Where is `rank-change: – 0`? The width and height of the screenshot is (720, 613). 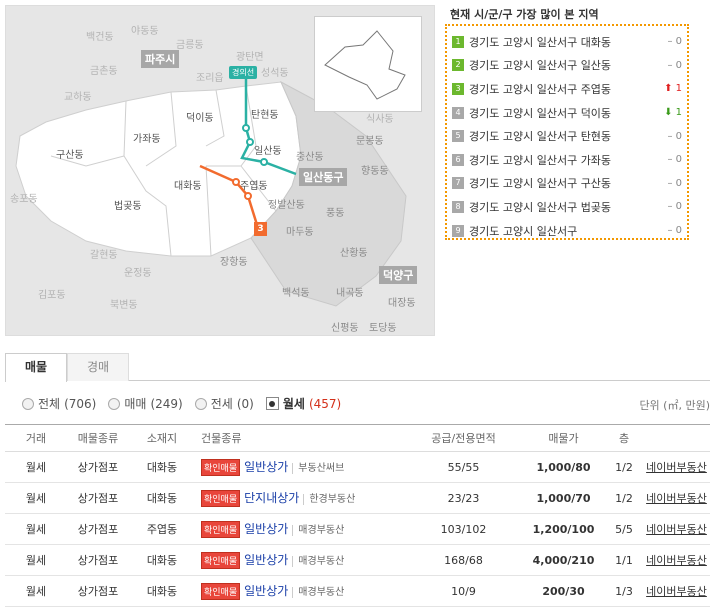 rank-change: – 0 is located at coordinates (674, 136).